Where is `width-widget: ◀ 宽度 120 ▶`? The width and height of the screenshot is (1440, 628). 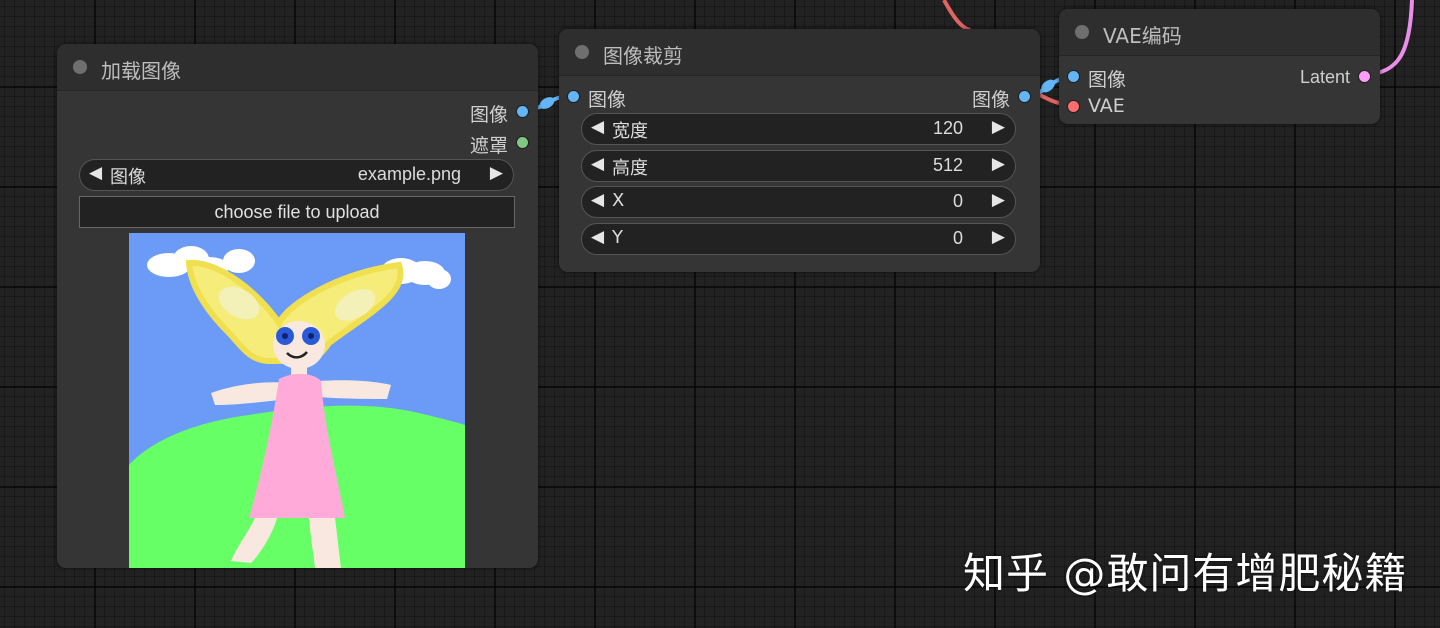
width-widget: ◀ 宽度 120 ▶ is located at coordinates (798, 129).